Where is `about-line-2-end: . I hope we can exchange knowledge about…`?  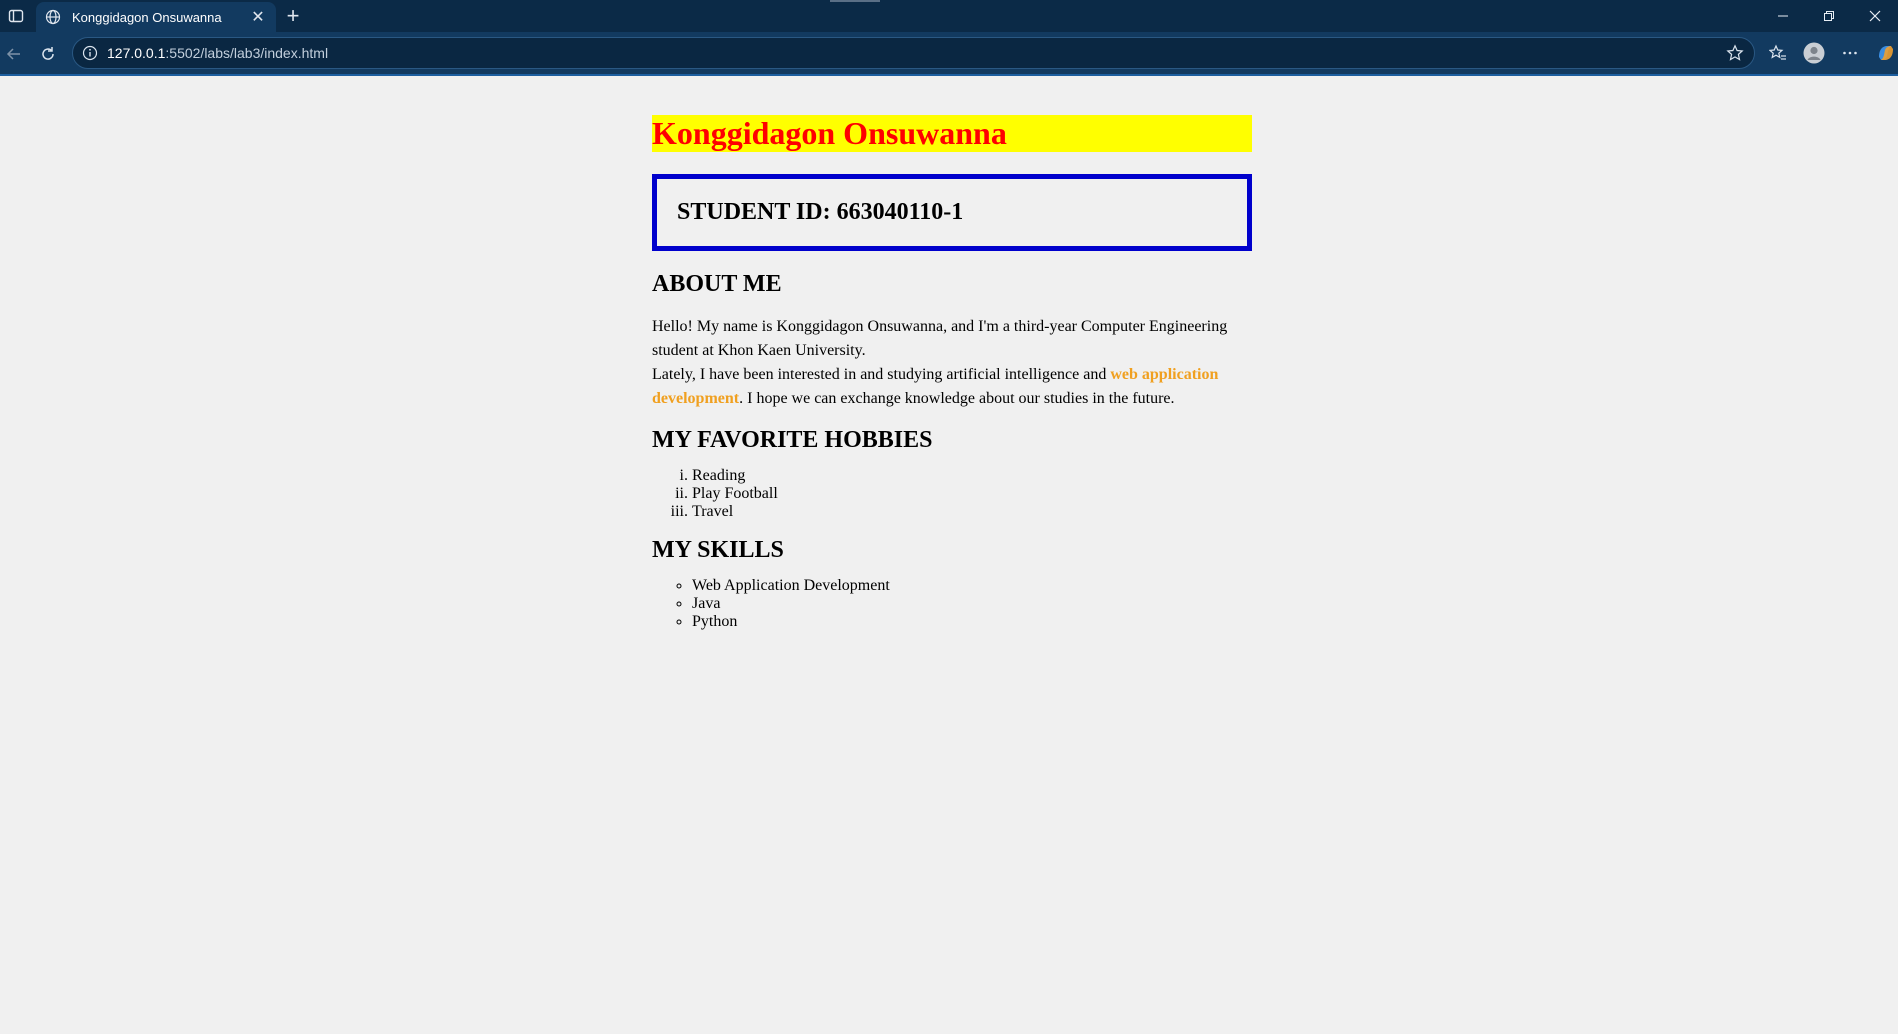
about-line-2-end: . I hope we can exchange knowledge about… is located at coordinates (957, 398).